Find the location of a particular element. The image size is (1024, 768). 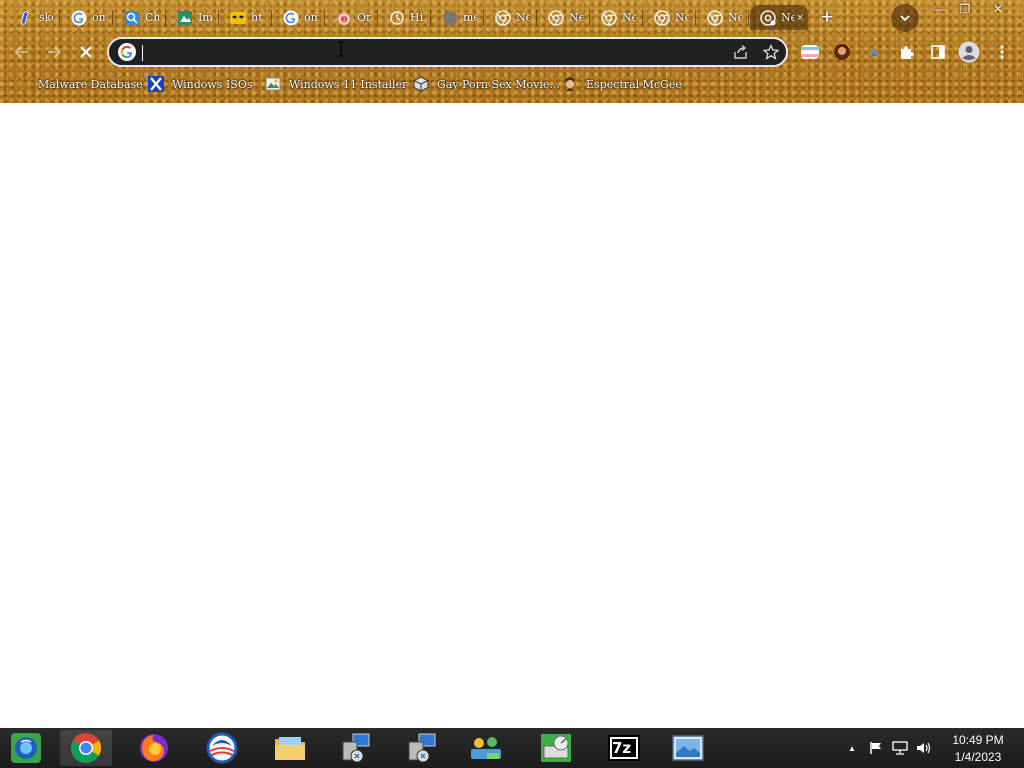

mouse-ibeam-cursor is located at coordinates (341, 49).